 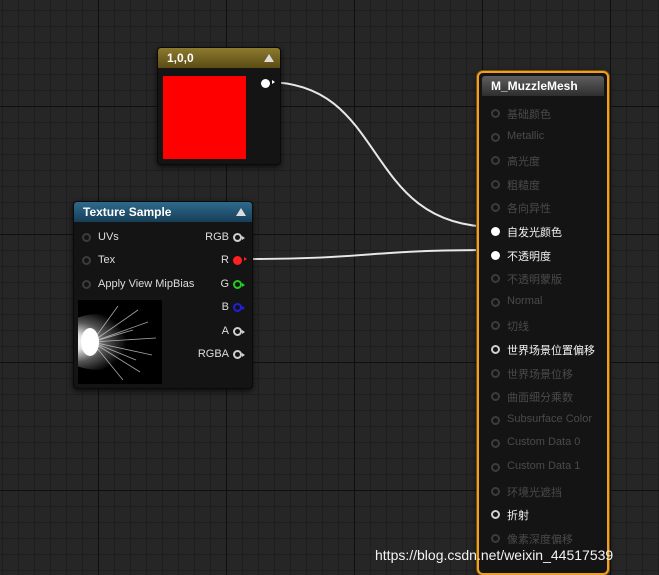 I want to click on material-input-label: Metallic, so click(x=526, y=135).